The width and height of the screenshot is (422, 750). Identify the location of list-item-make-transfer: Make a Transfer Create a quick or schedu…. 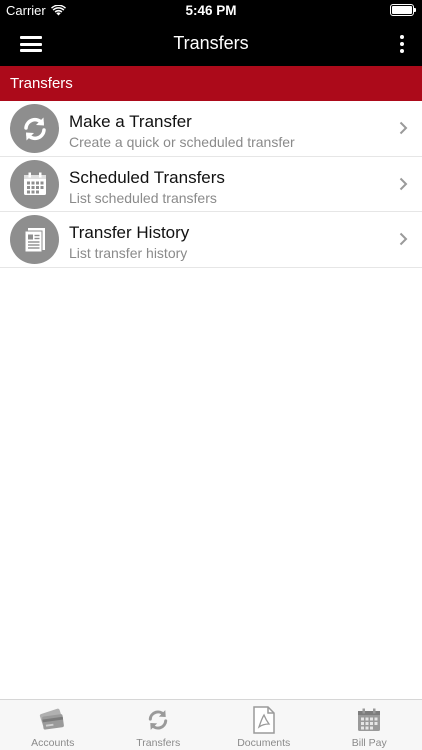
(211, 129).